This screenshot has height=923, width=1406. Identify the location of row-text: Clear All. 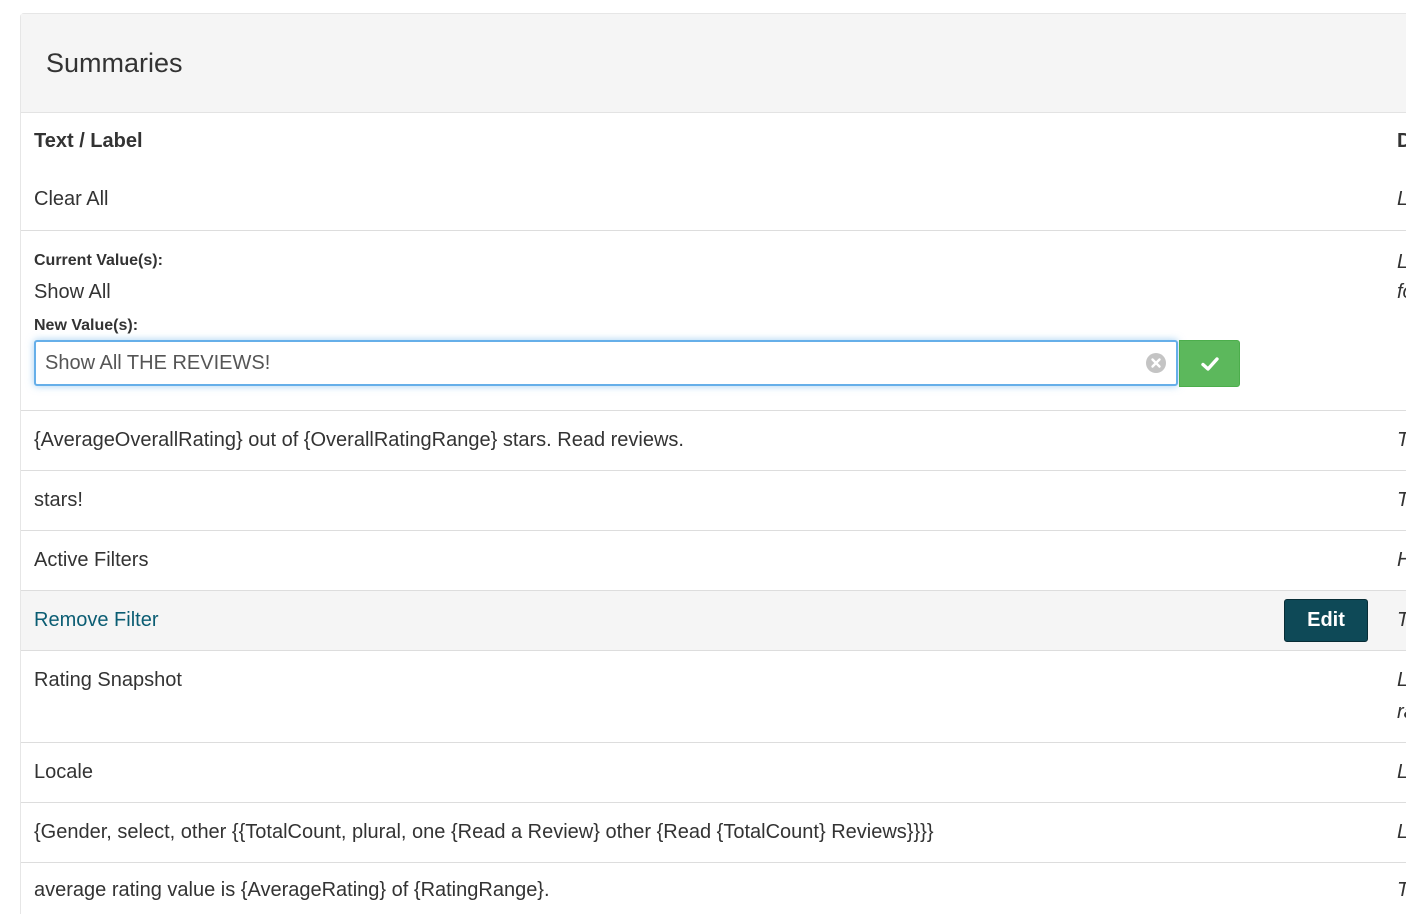
(71, 199).